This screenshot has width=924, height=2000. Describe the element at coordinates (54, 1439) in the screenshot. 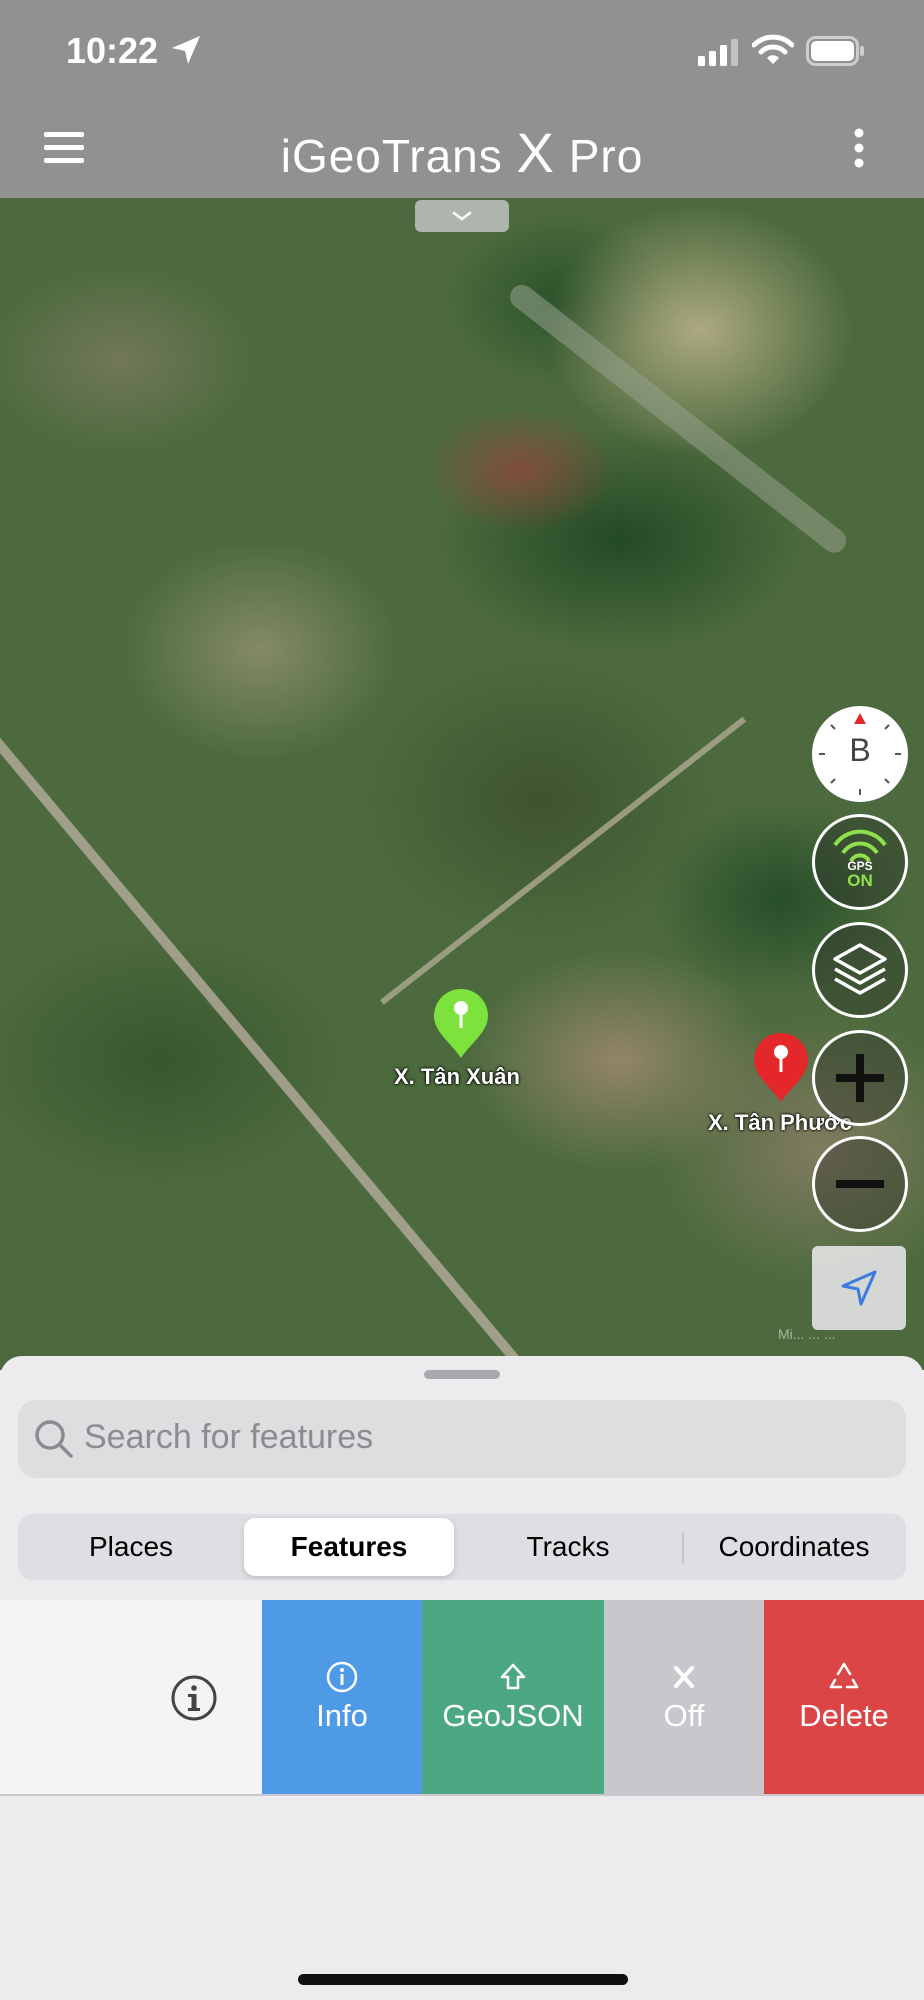

I see `search-icon` at that location.